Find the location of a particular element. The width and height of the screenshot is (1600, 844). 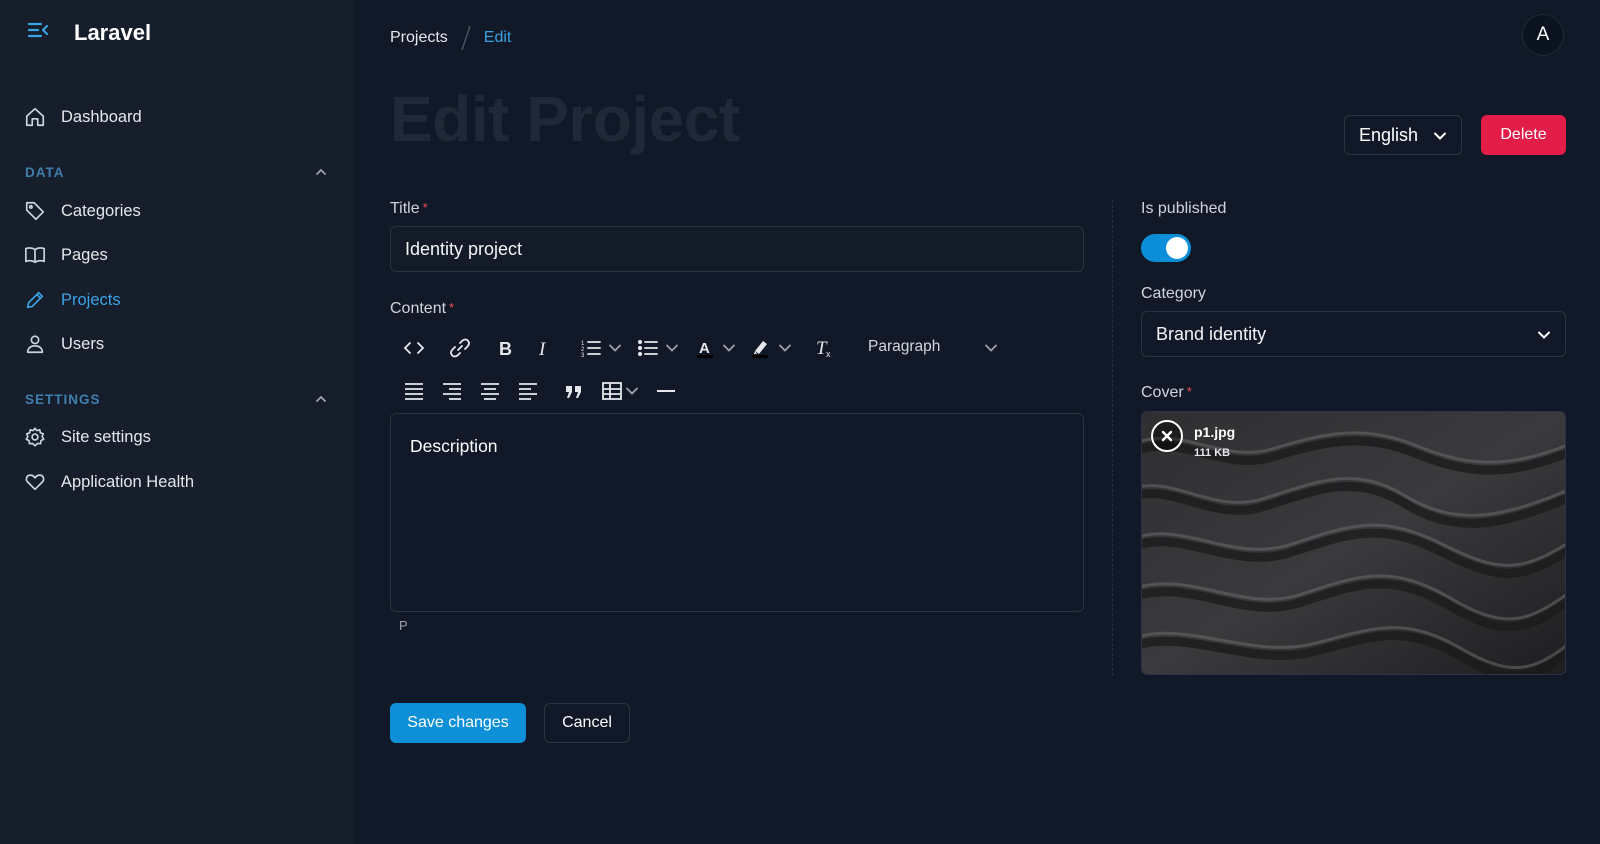

svg-text: B is located at coordinates (505, 349).